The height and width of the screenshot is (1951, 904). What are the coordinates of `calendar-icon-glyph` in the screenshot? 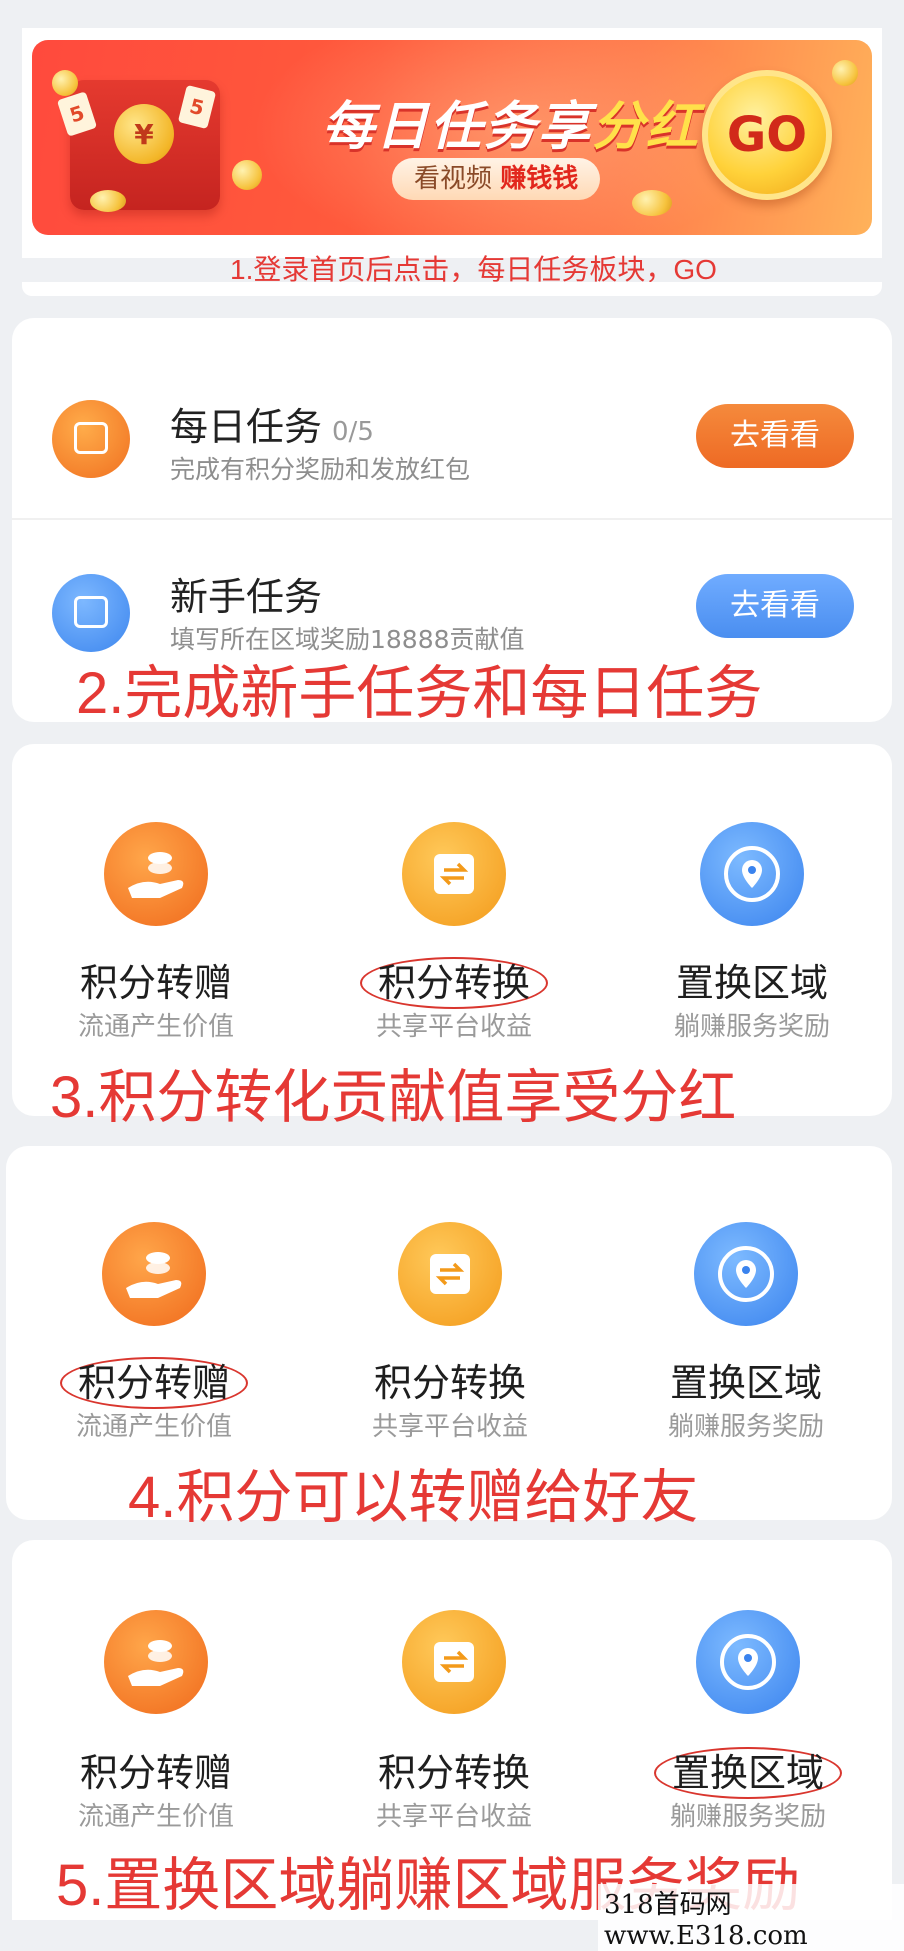 It's located at (91, 438).